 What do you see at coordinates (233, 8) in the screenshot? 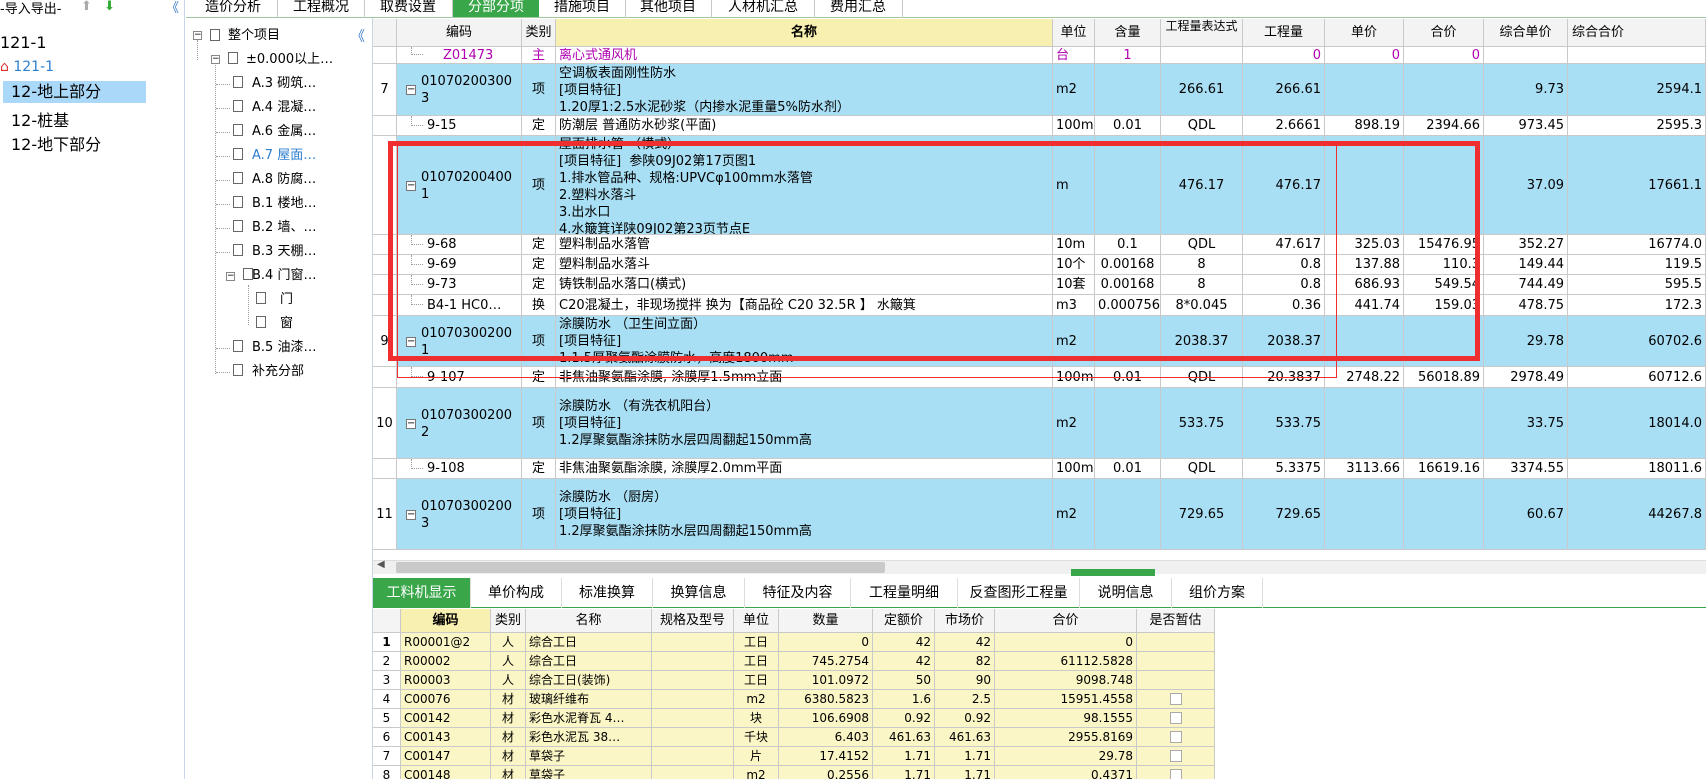
I see `tab-cost-analysis: 造价分析` at bounding box center [233, 8].